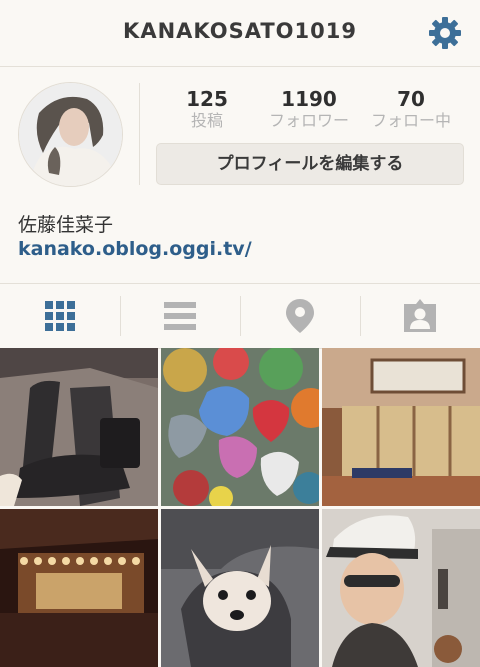 The height and width of the screenshot is (667, 480). Describe the element at coordinates (135, 249) in the screenshot. I see `website-link: kanako.oblog.oggi.tv/` at that location.